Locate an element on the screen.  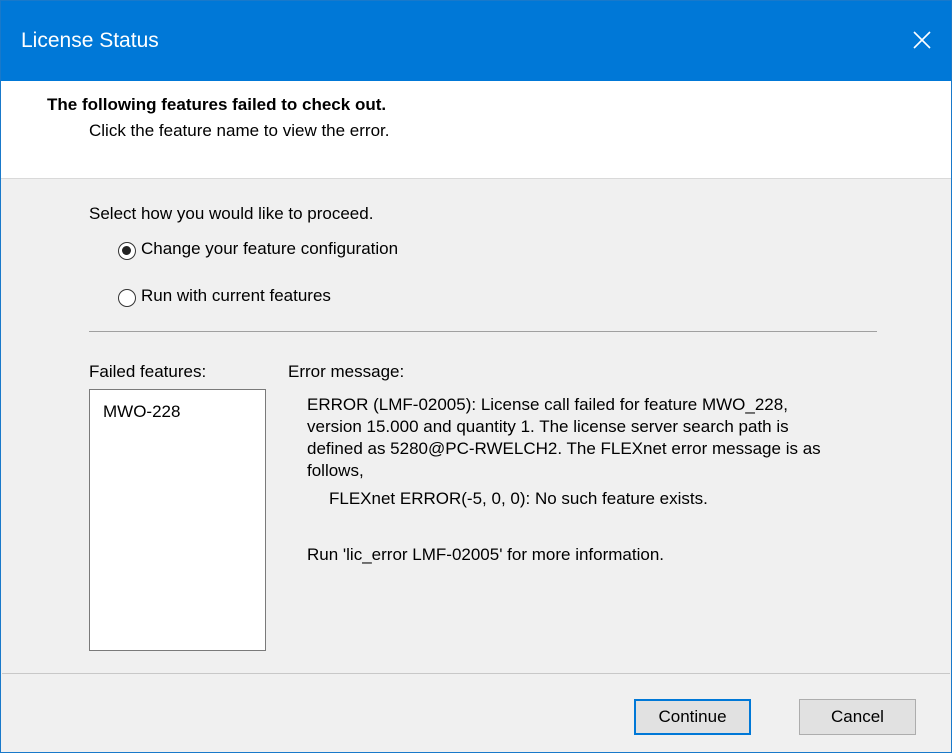
failed-feature-item: MWO-228 is located at coordinates (141, 412).